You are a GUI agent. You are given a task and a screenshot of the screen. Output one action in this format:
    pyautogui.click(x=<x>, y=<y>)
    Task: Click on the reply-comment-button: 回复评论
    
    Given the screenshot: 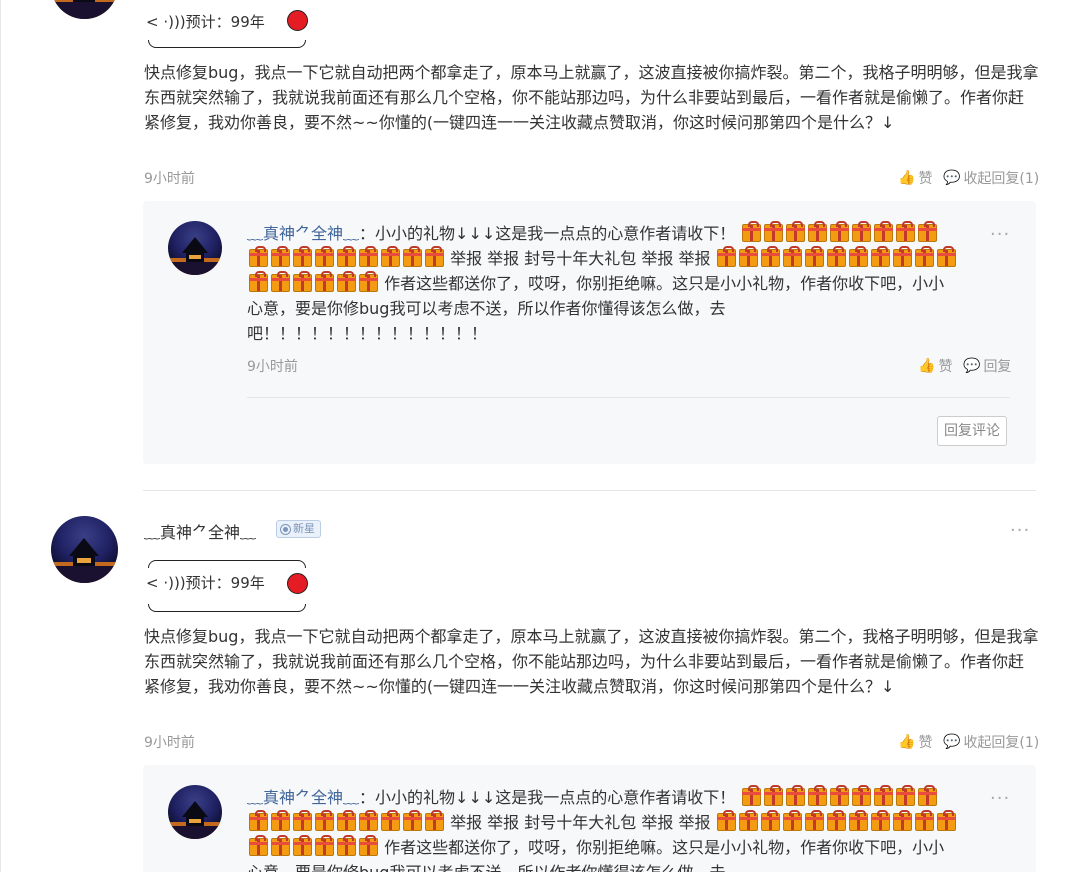 What is the action you would take?
    pyautogui.click(x=972, y=431)
    